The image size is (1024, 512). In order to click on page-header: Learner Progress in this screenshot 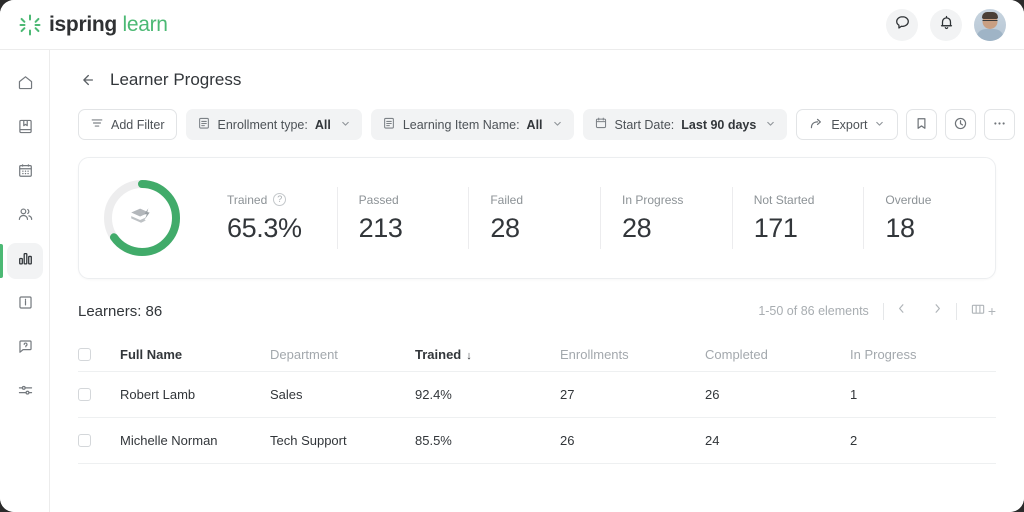, I will do `click(537, 70)`.